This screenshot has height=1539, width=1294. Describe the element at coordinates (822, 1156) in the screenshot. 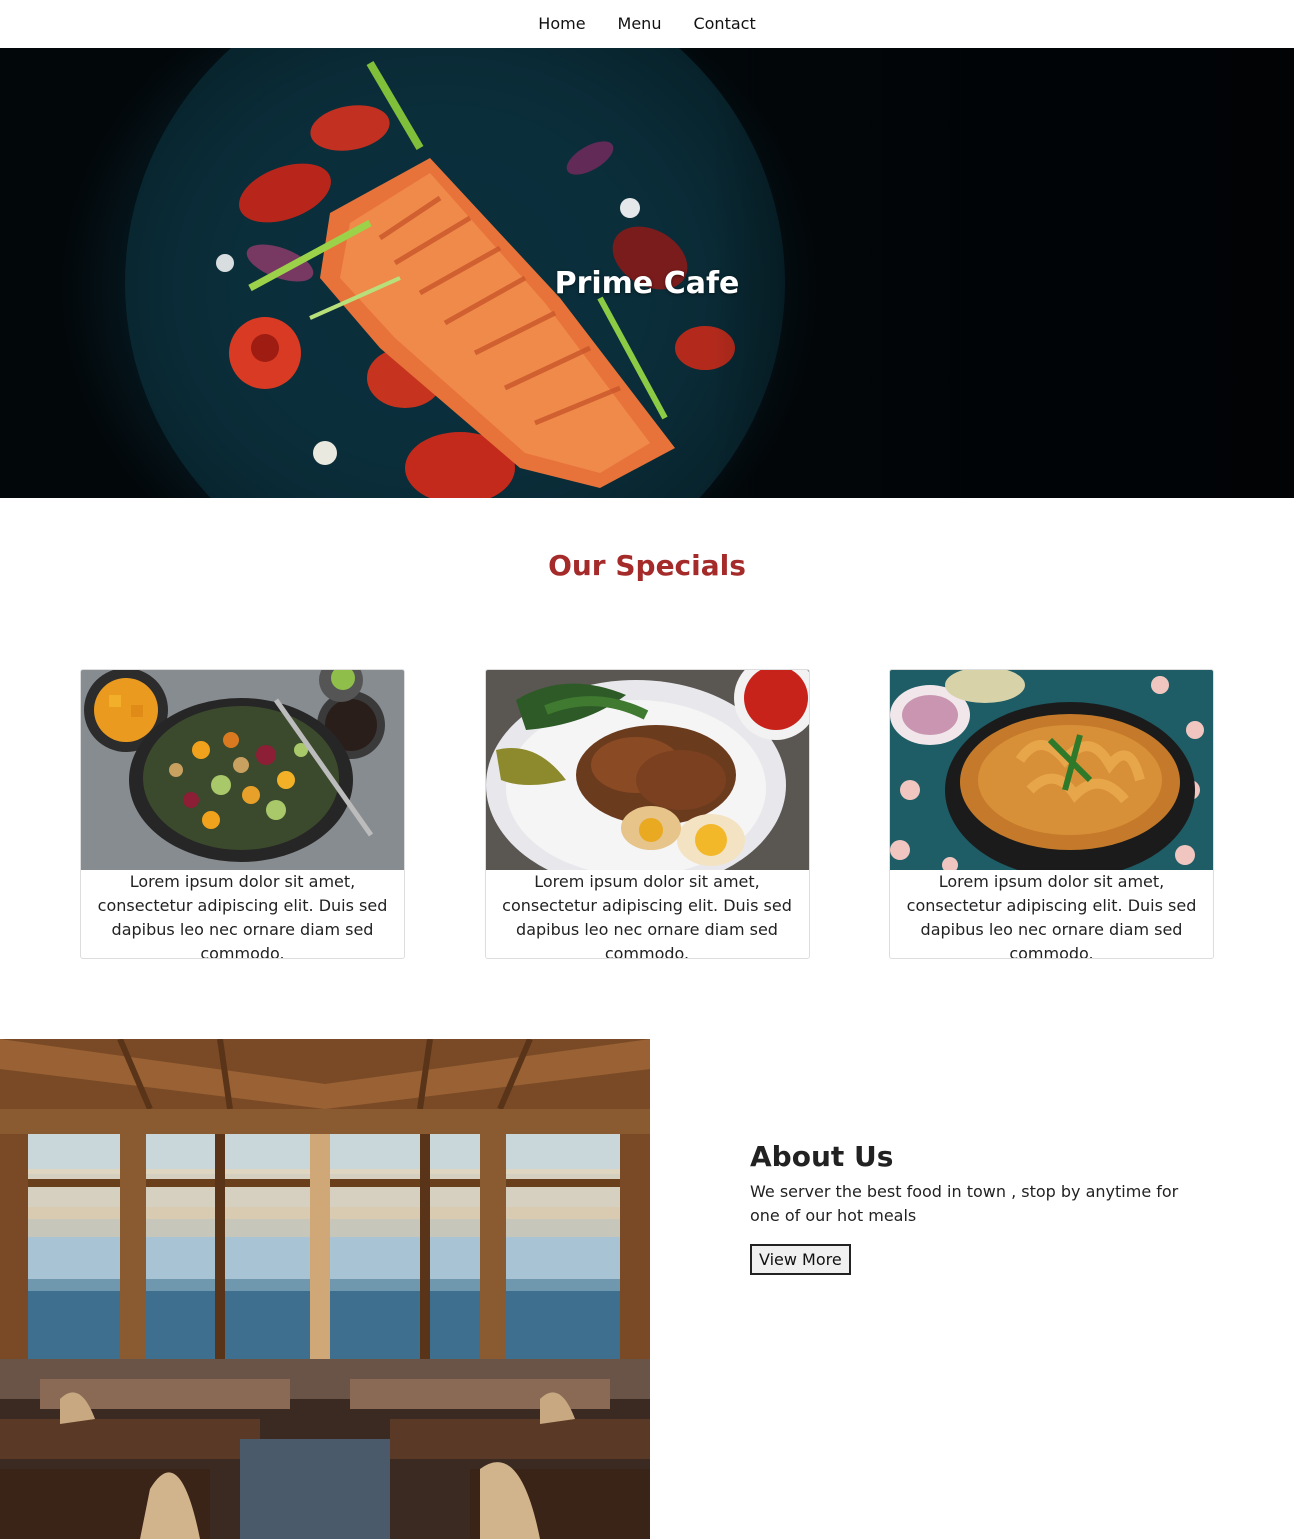

I see `about-heading: About Us` at that location.